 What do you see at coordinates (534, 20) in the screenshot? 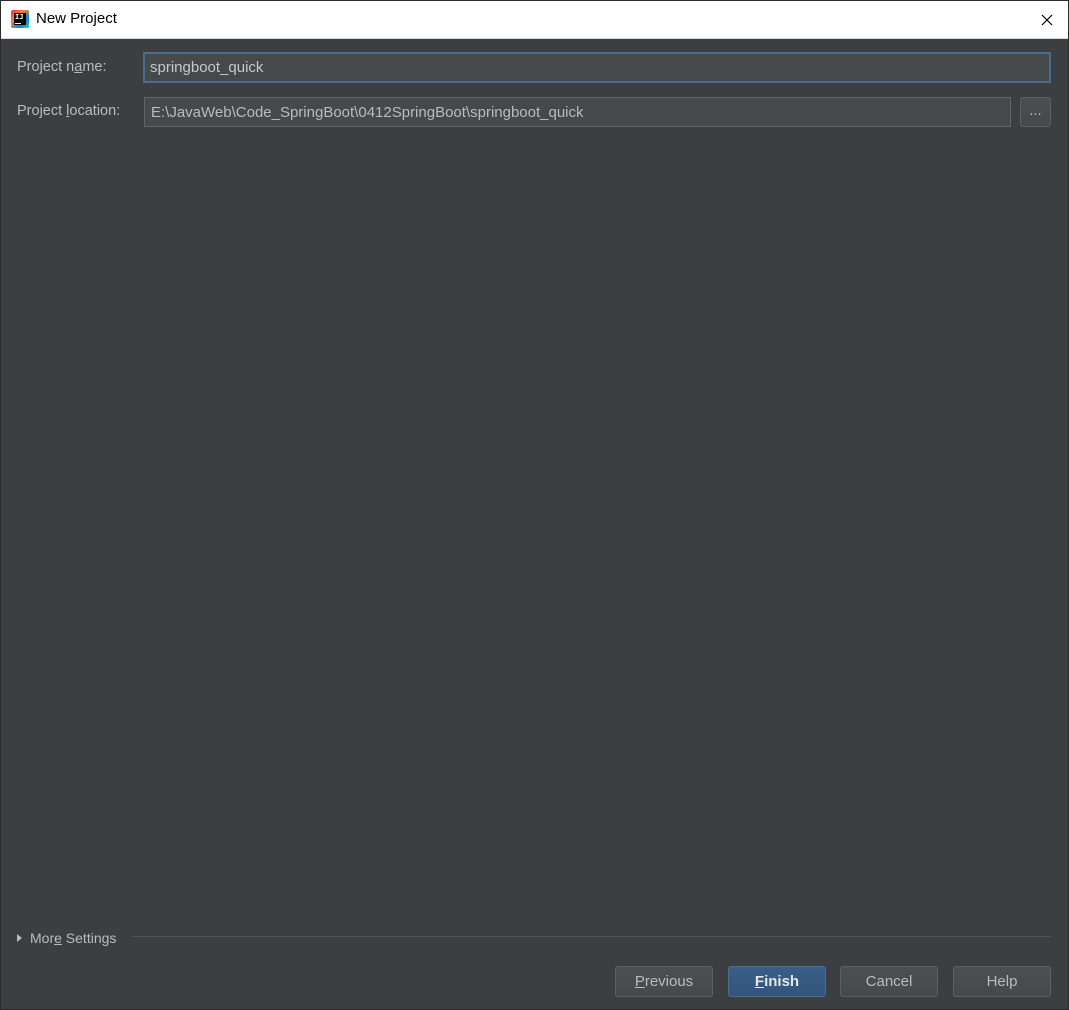
I see `title-bar: IJ New Project` at bounding box center [534, 20].